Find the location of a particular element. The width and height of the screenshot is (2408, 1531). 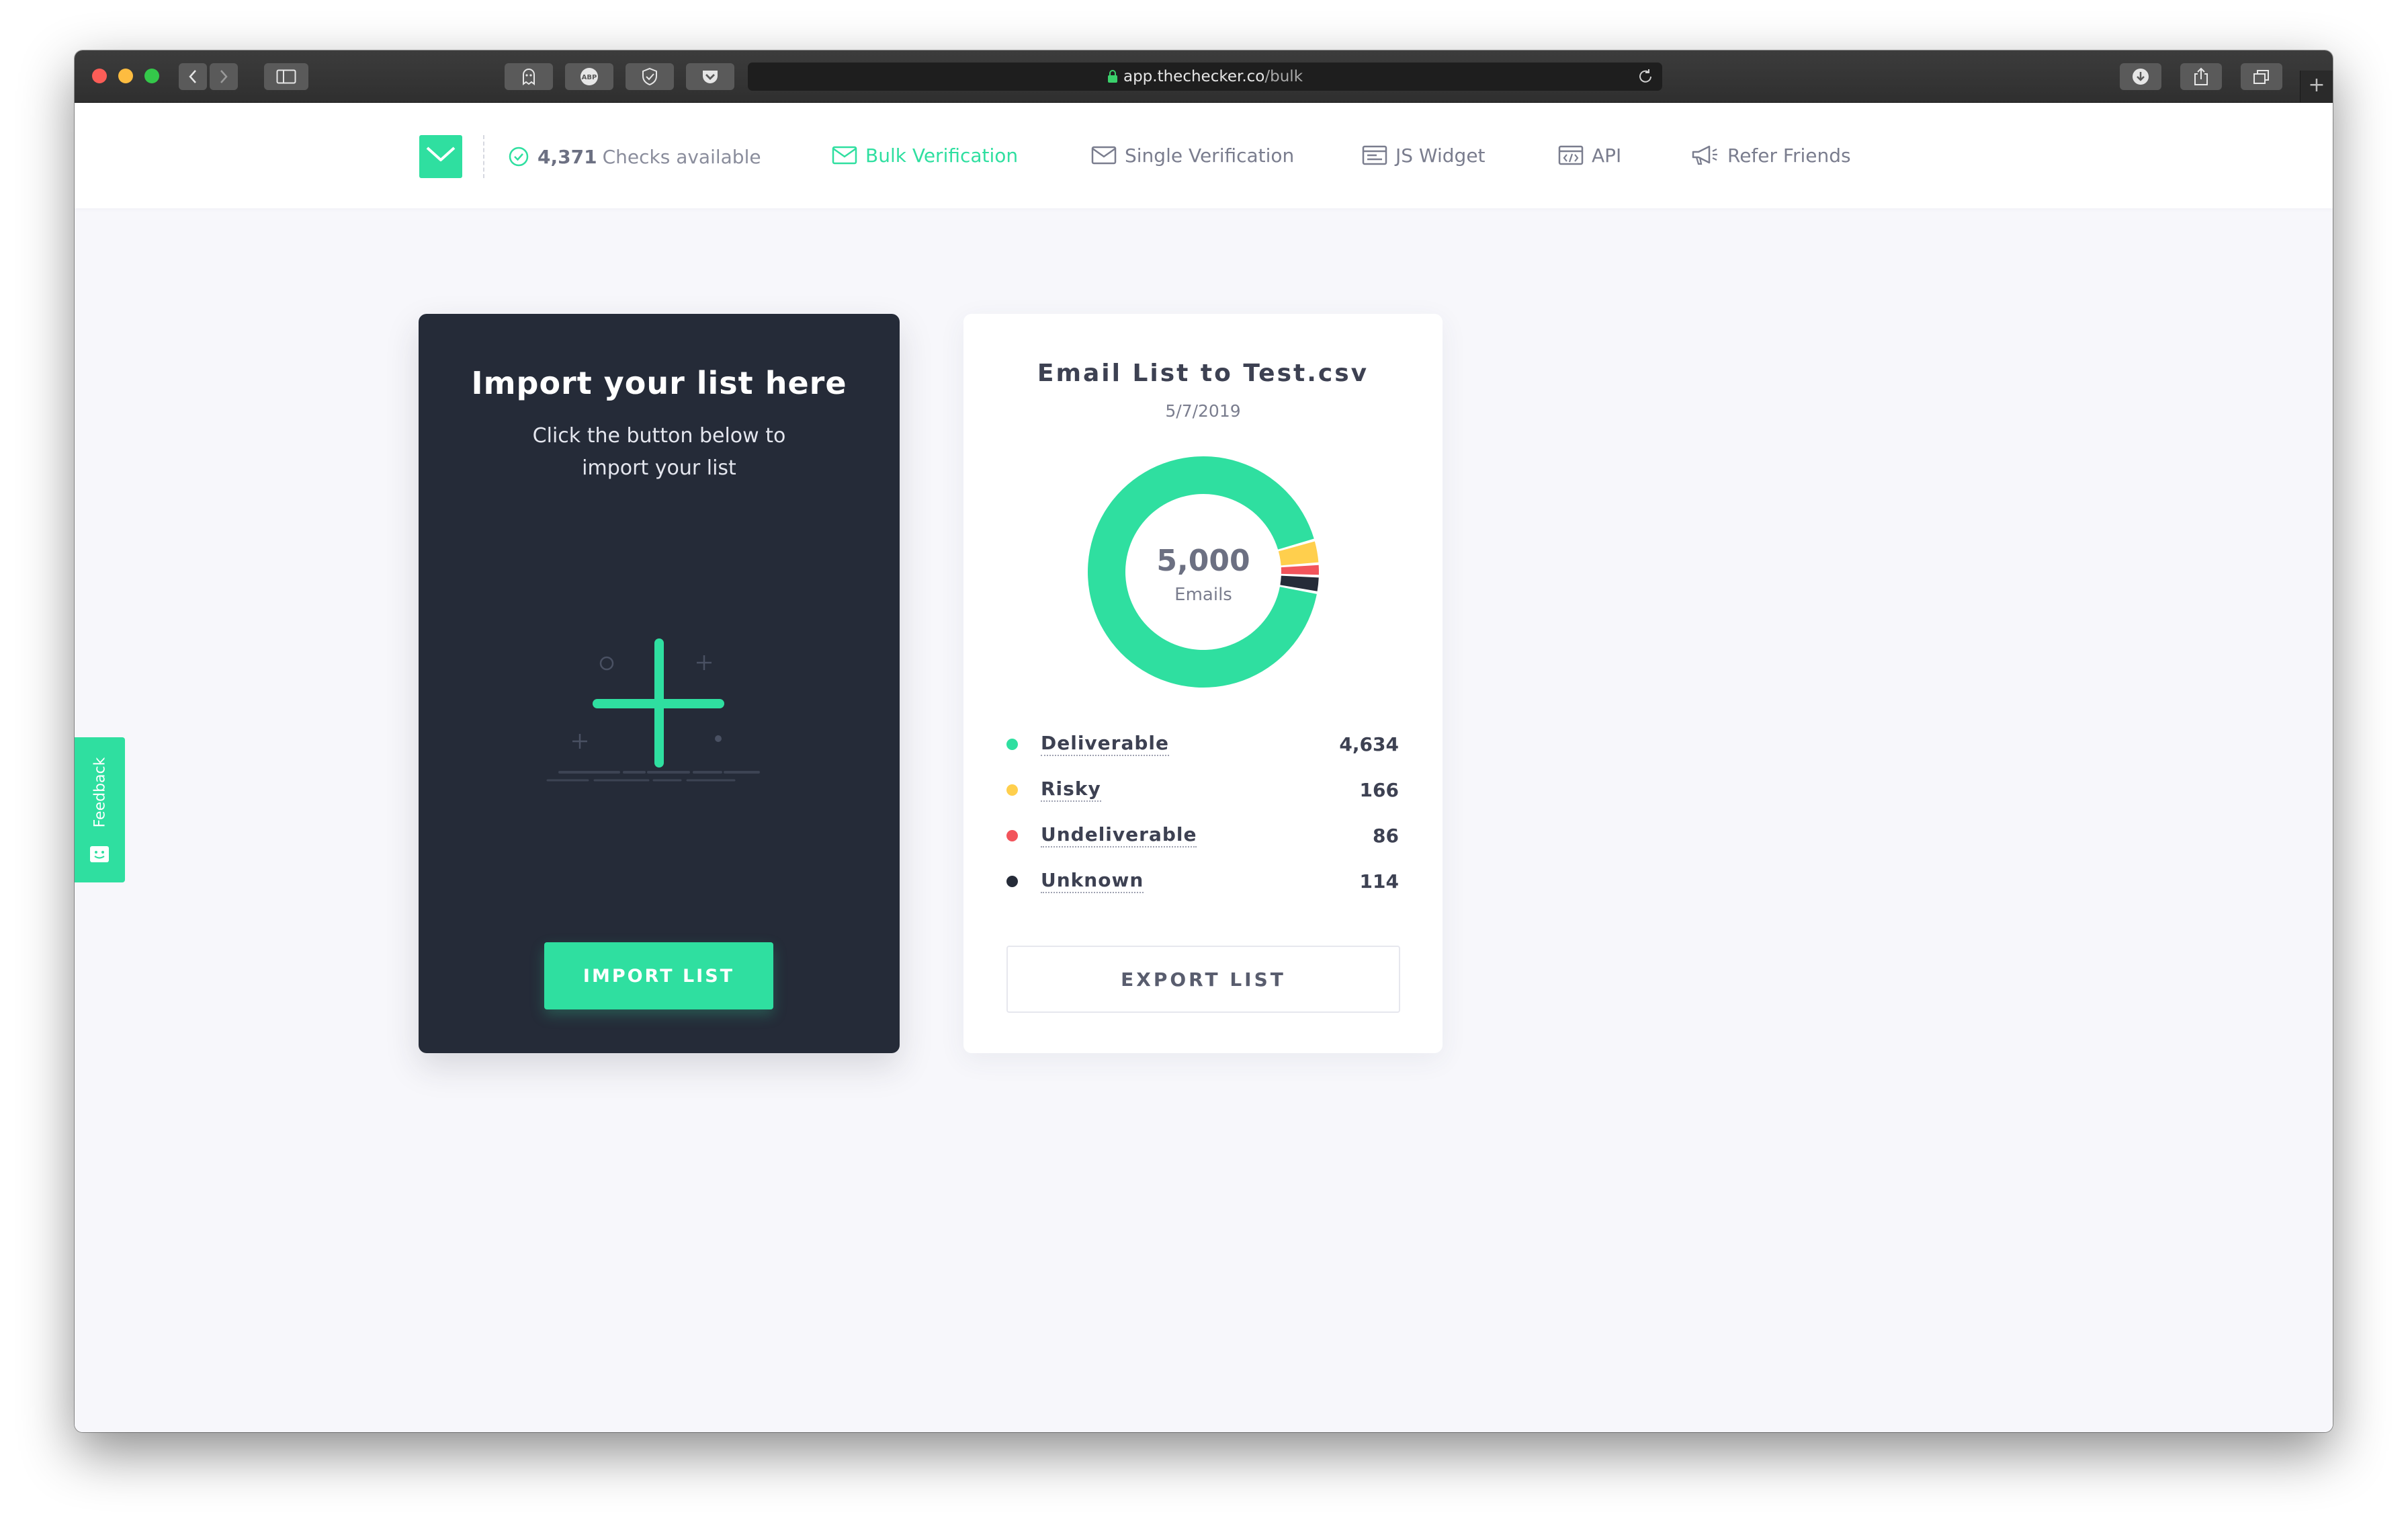

import-title: Import your list here is located at coordinates (659, 383).